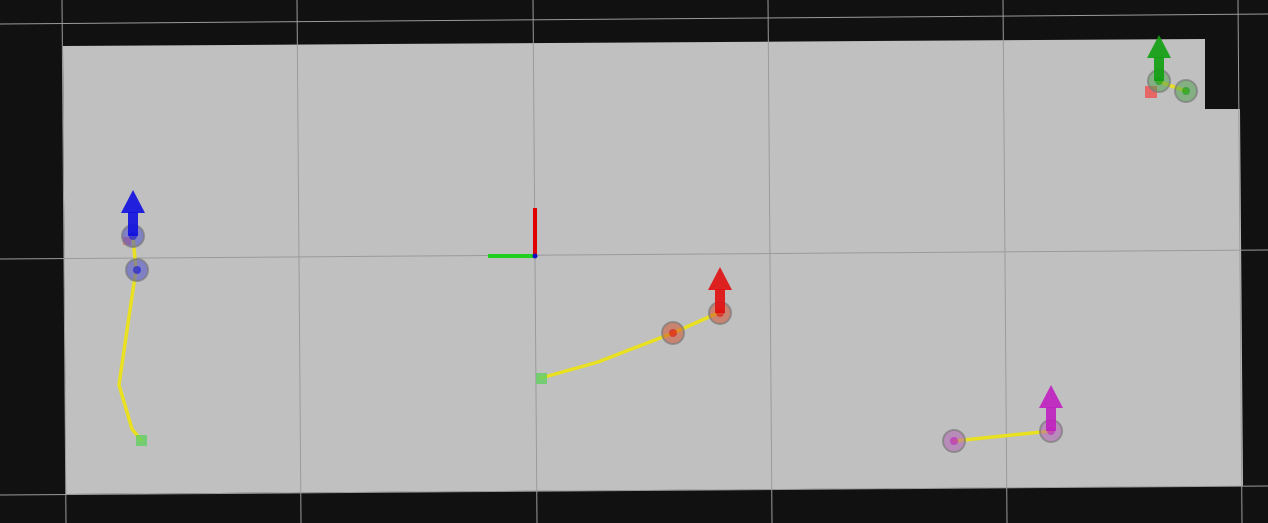  I want to click on robot-marker-blue-previous, so click(137, 270).